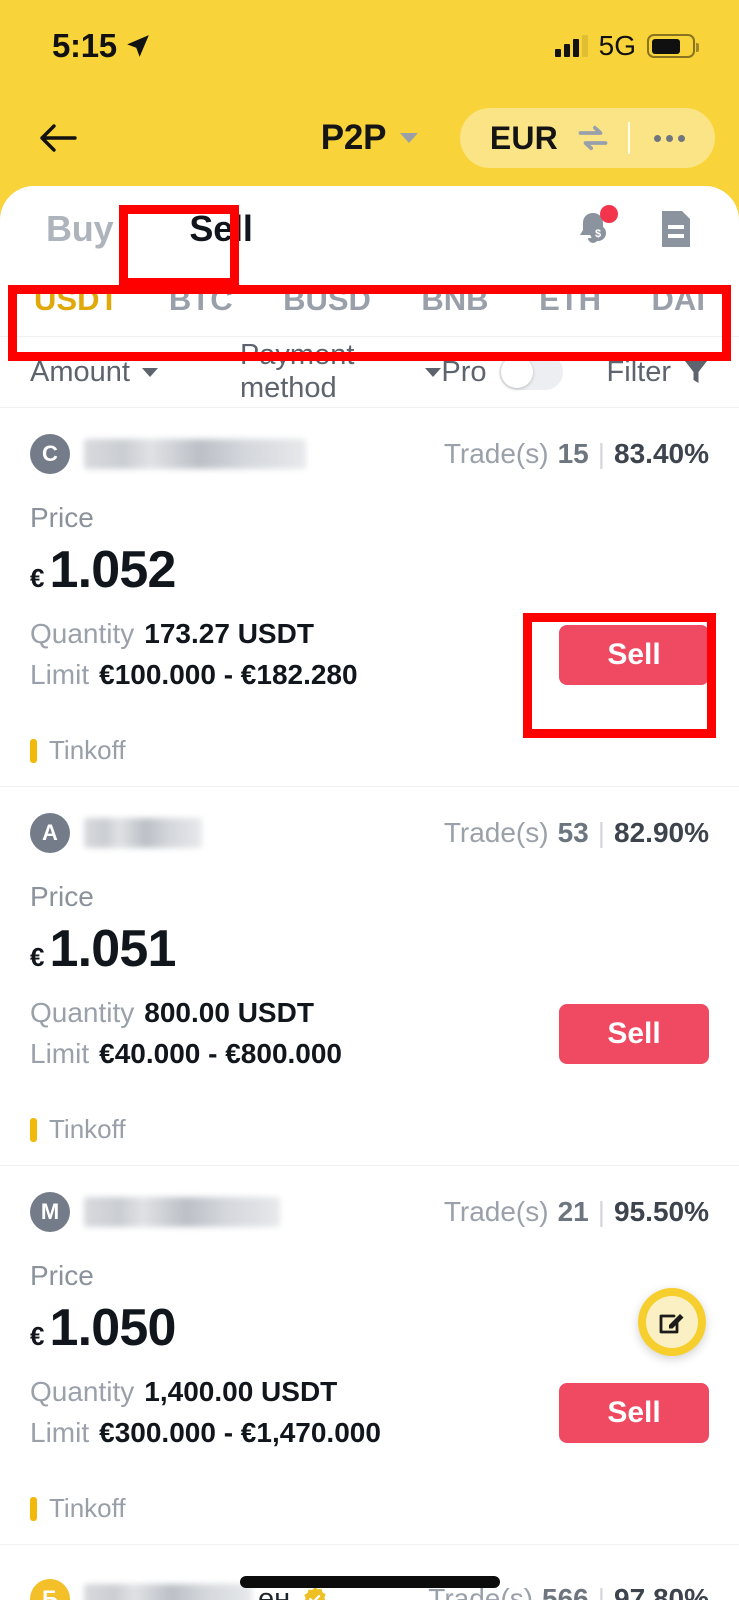 This screenshot has width=739, height=1600. Describe the element at coordinates (369, 229) in the screenshot. I see `buy-sell-tabs: Buy Sell $` at that location.